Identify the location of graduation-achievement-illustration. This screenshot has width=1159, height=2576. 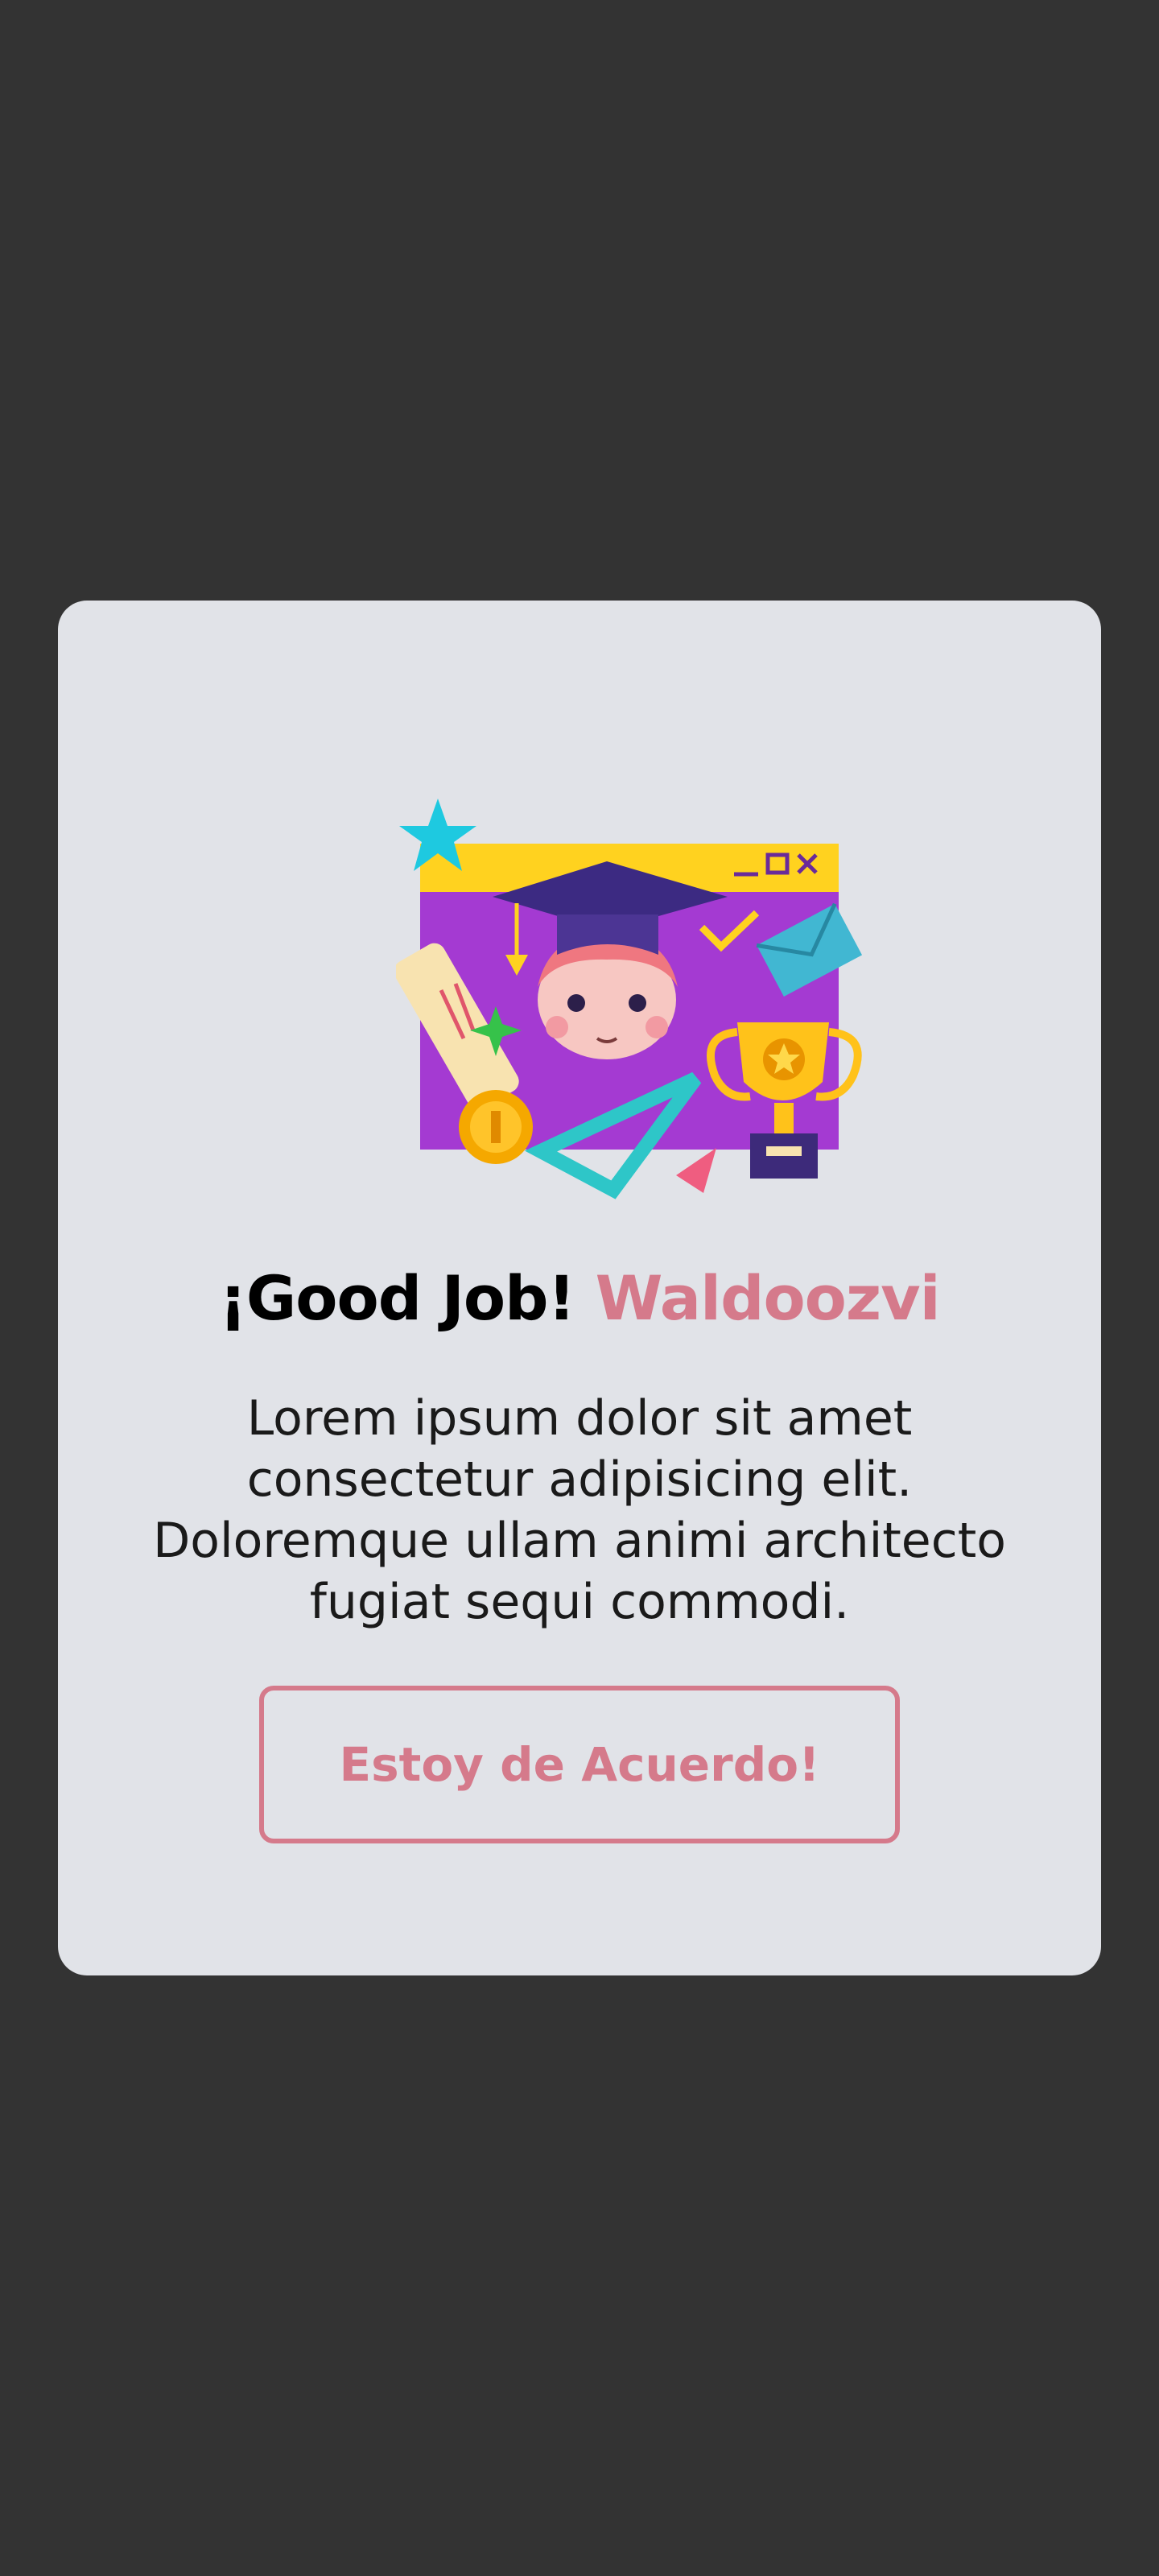
(629, 999).